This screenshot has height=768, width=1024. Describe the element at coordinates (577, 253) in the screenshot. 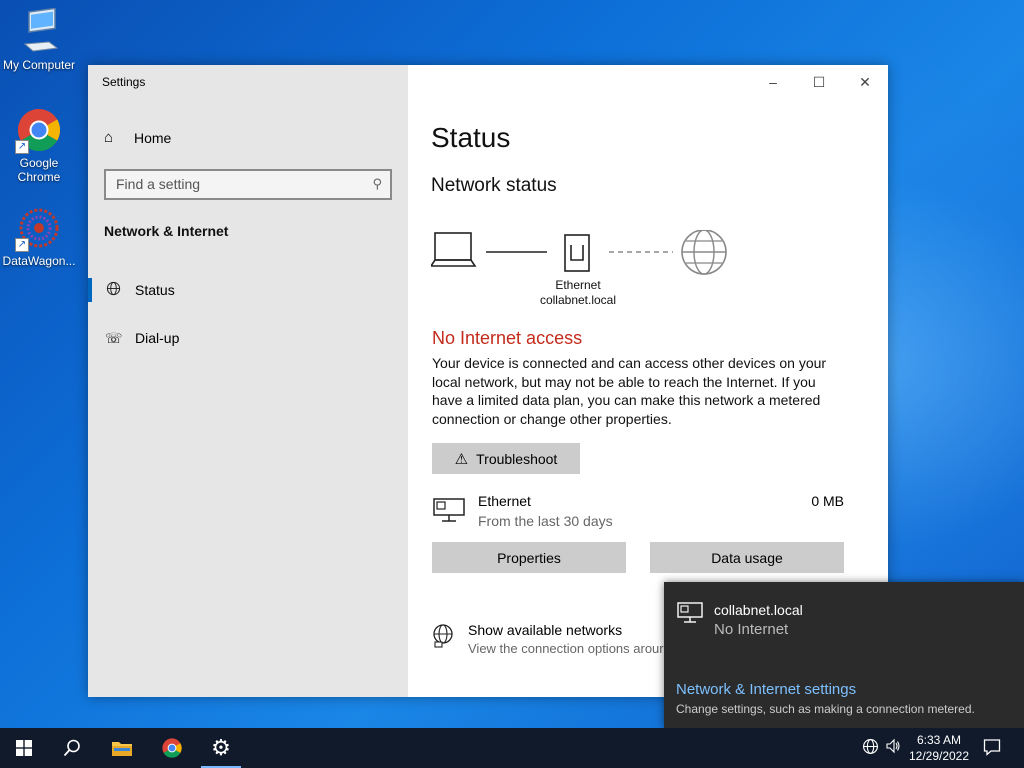

I see `ethernet-icon` at that location.